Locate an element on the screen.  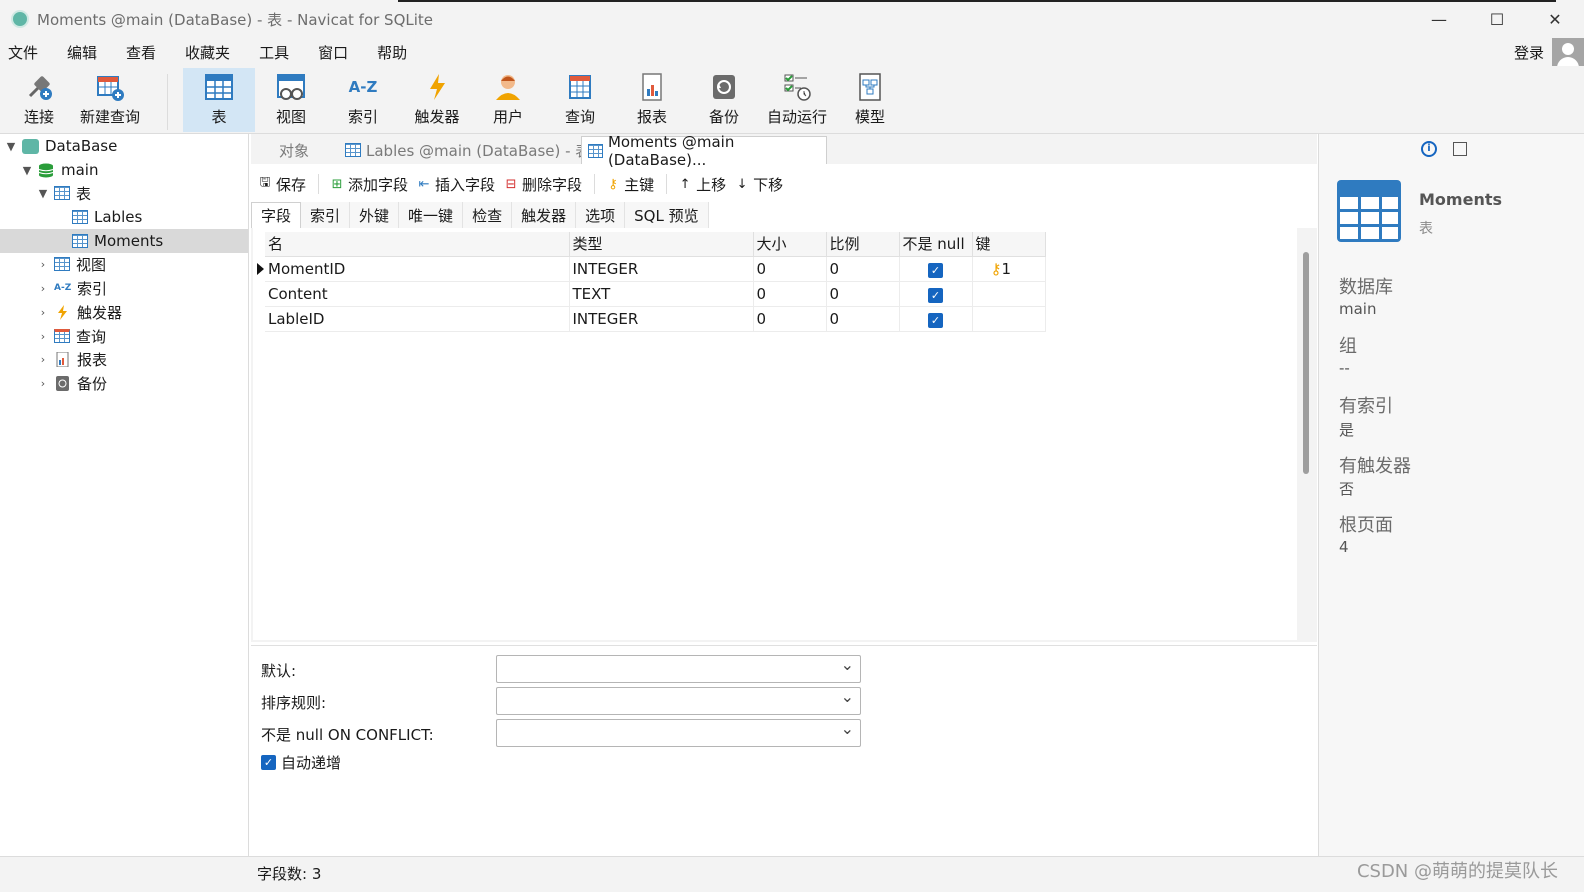
collation-select is located at coordinates (678, 701).